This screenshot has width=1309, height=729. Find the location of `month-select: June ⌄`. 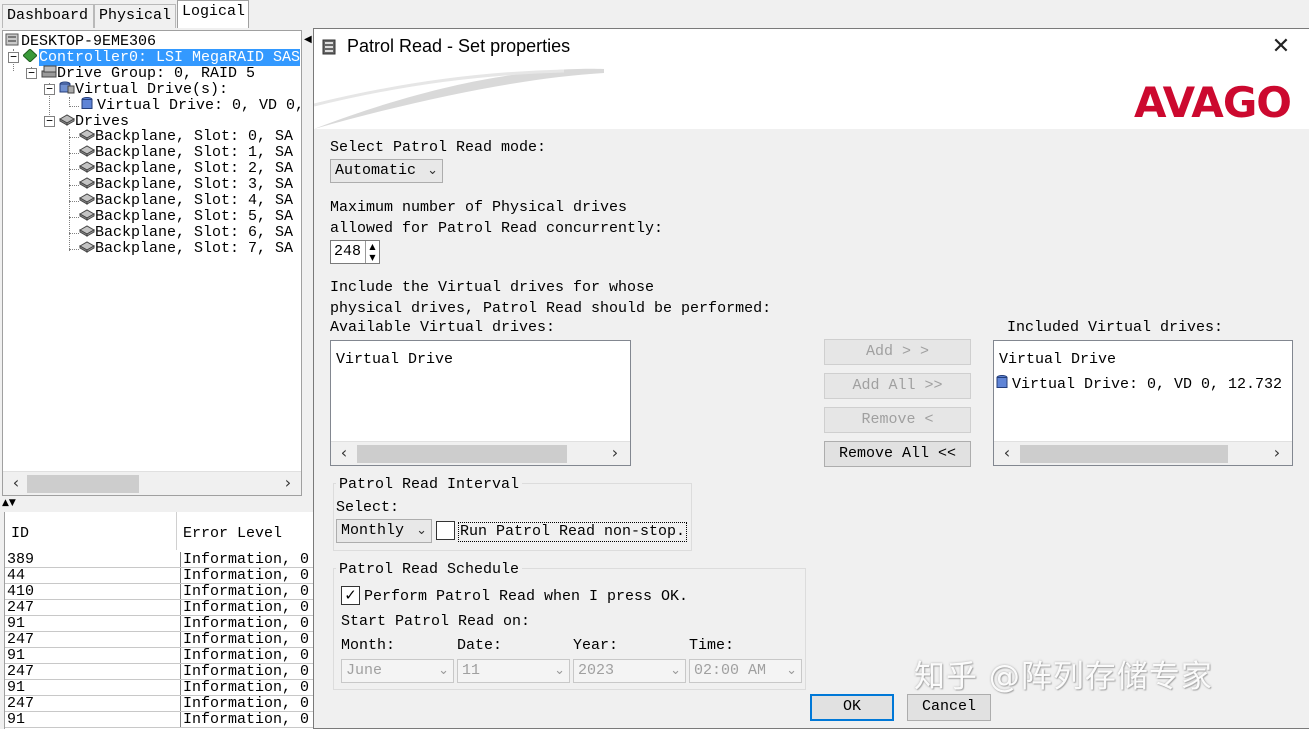

month-select: June ⌄ is located at coordinates (397, 671).